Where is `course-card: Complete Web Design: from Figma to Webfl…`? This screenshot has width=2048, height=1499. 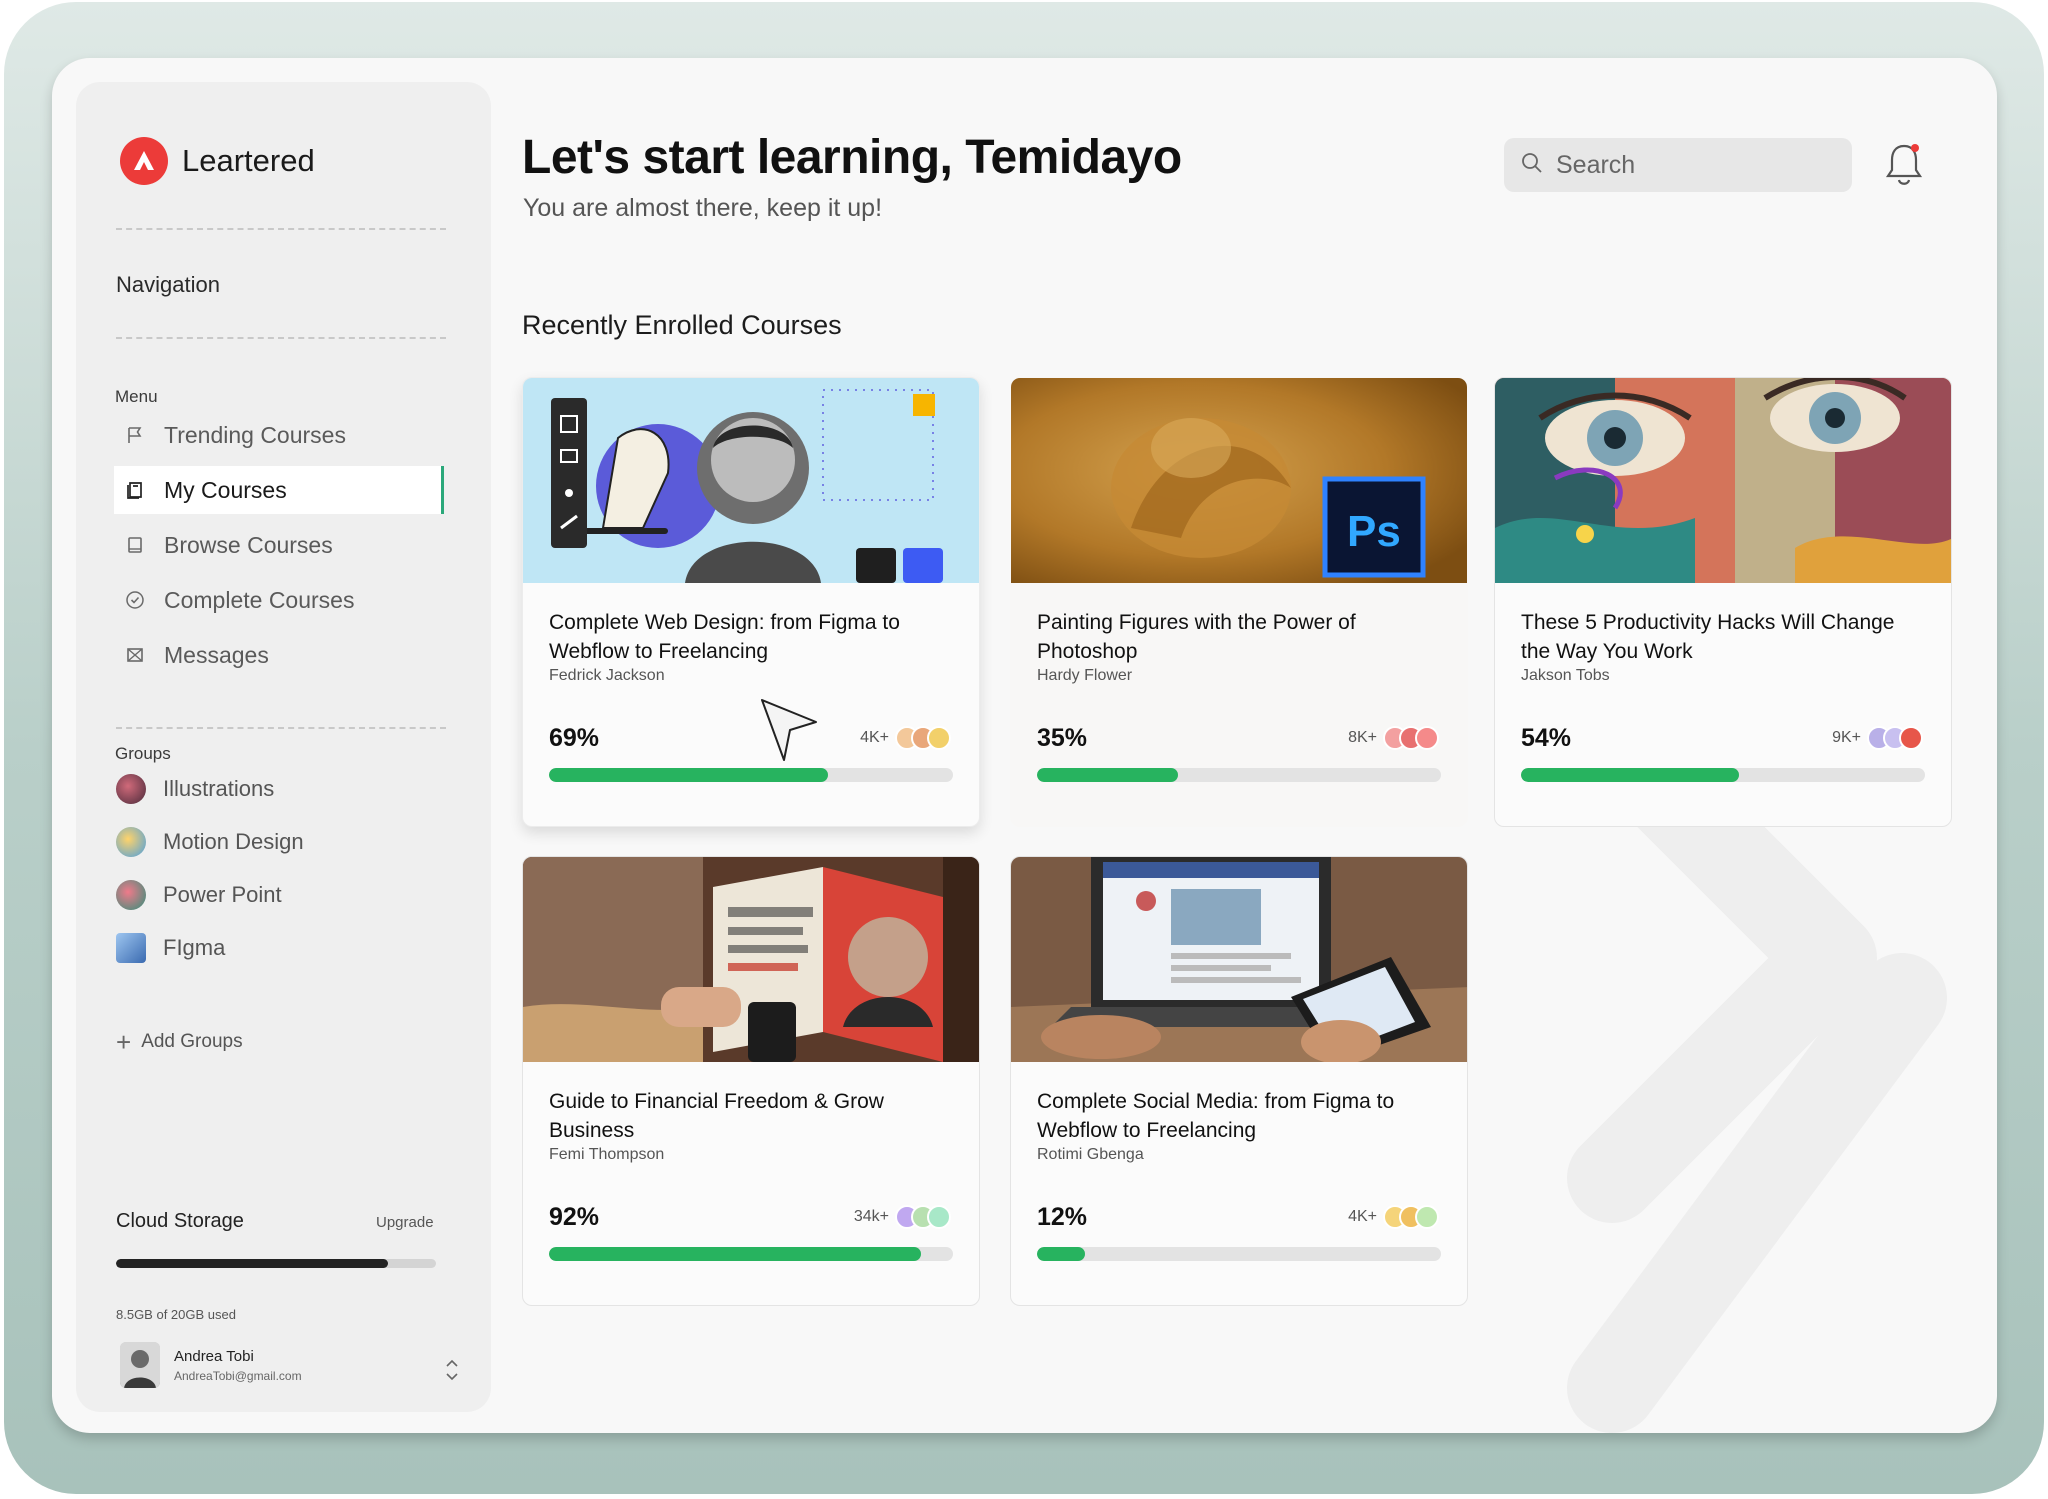 course-card: Complete Web Design: from Figma to Webfl… is located at coordinates (751, 602).